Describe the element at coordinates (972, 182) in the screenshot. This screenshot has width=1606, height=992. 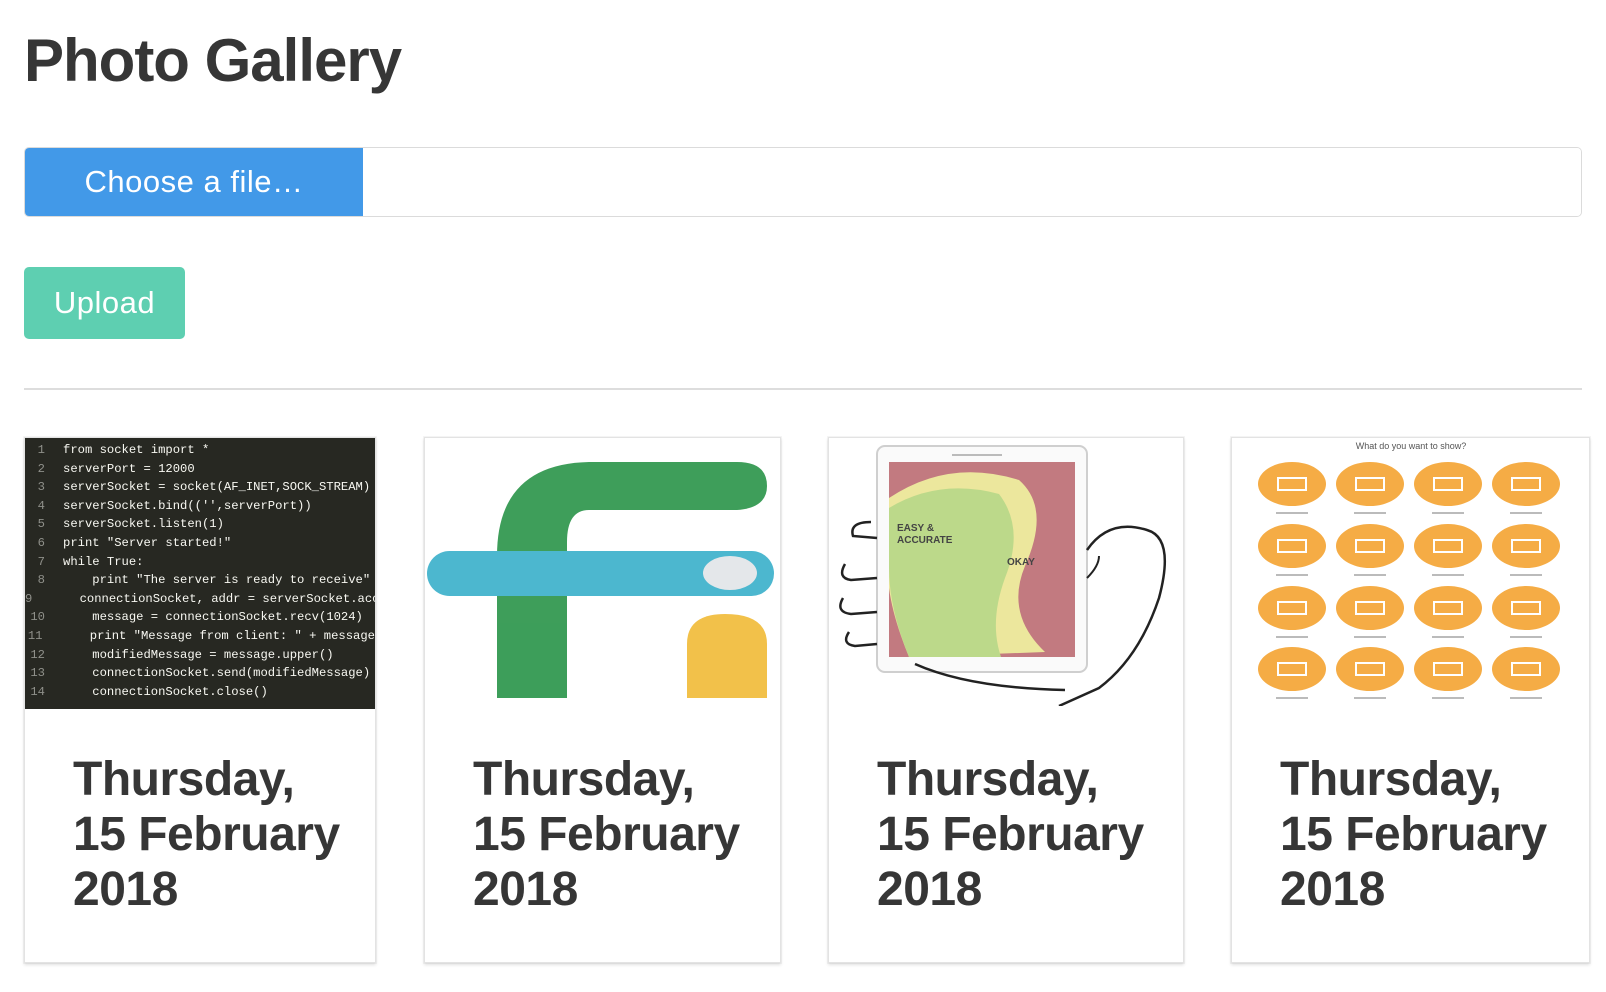
I see `file-name-display` at that location.